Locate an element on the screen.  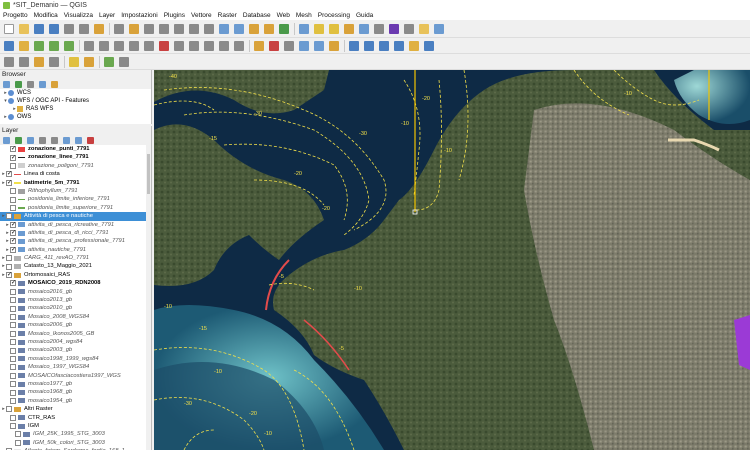
remove-layer-icon is located at coordinates (90, 140).